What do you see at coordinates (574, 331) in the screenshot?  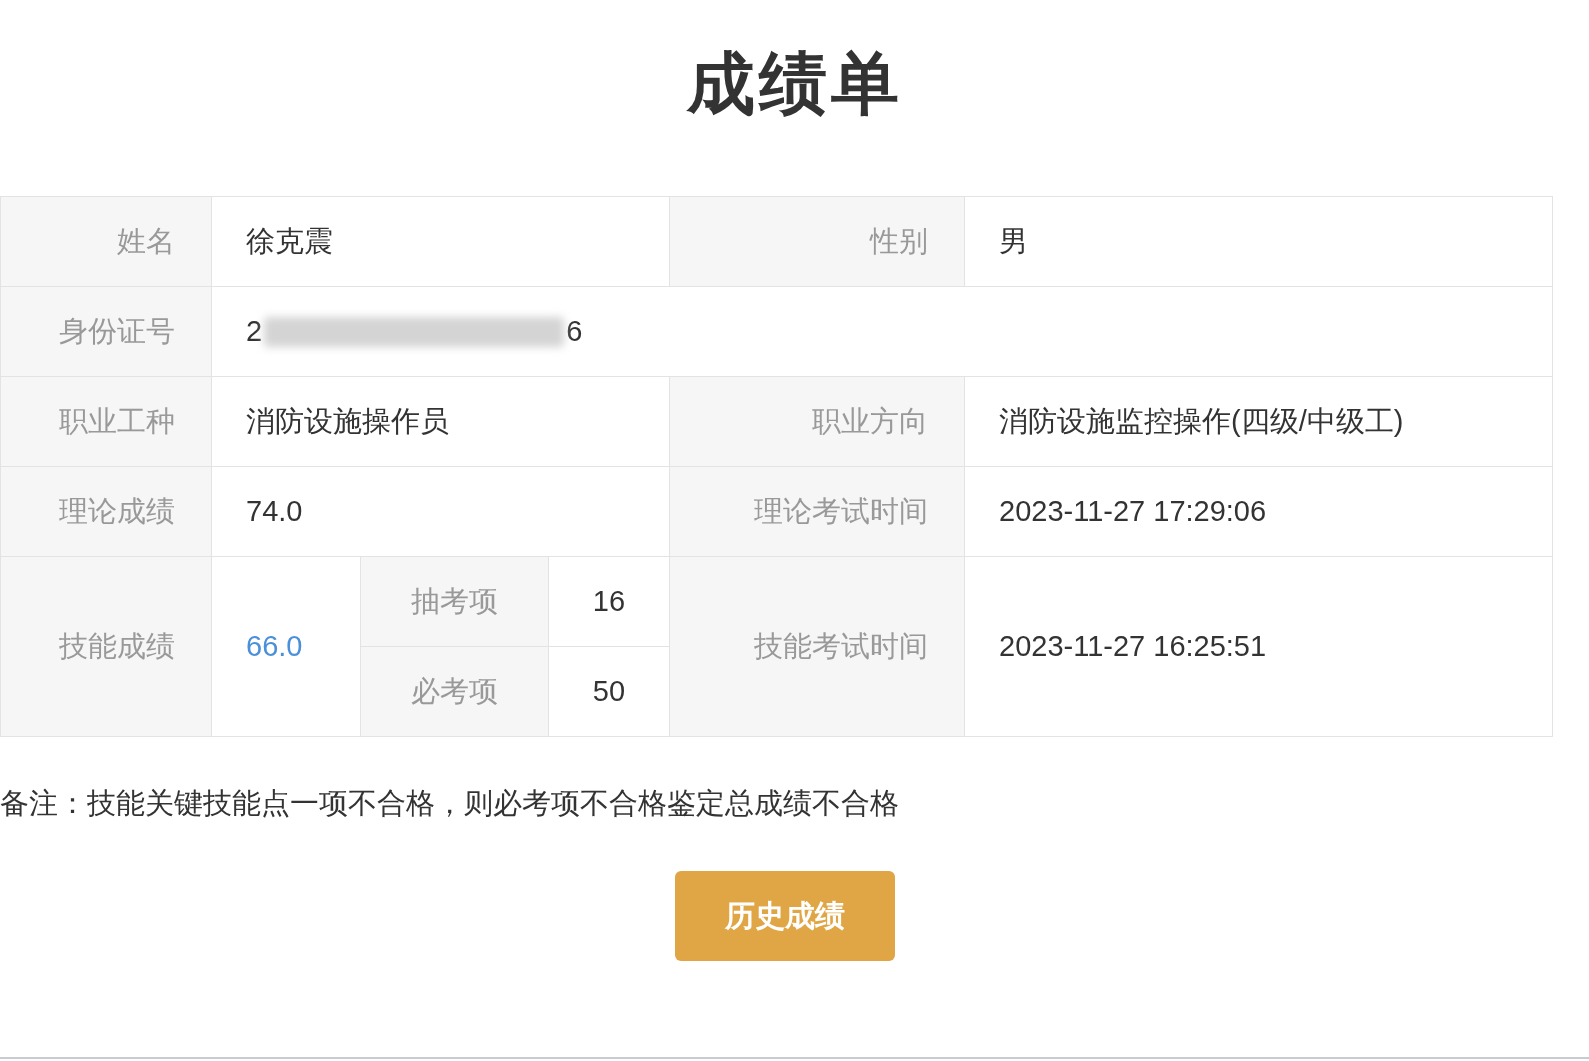 I see `id-number-end: 6` at bounding box center [574, 331].